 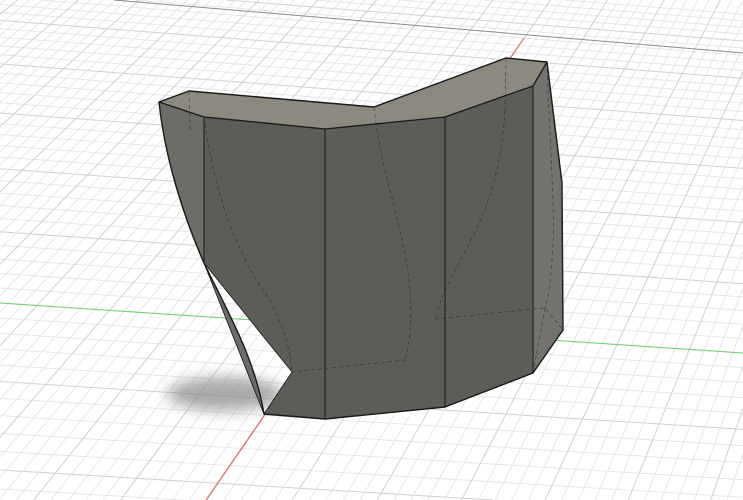 What do you see at coordinates (489, 246) in the screenshot?
I see `front-face-right` at bounding box center [489, 246].